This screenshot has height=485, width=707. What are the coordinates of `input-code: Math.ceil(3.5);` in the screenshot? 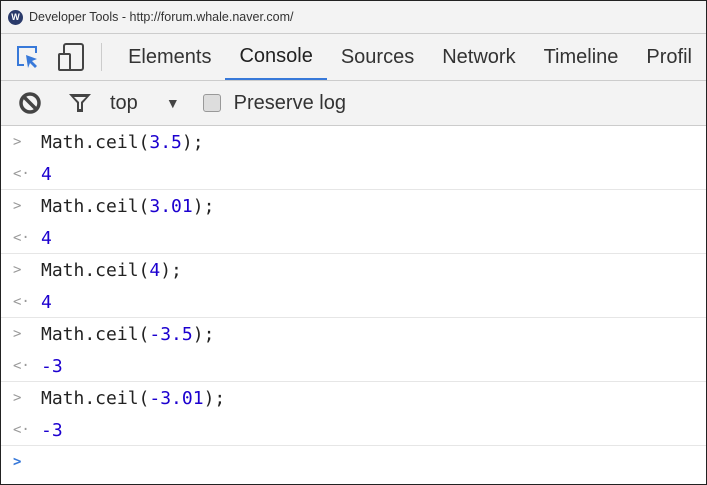 It's located at (122, 142).